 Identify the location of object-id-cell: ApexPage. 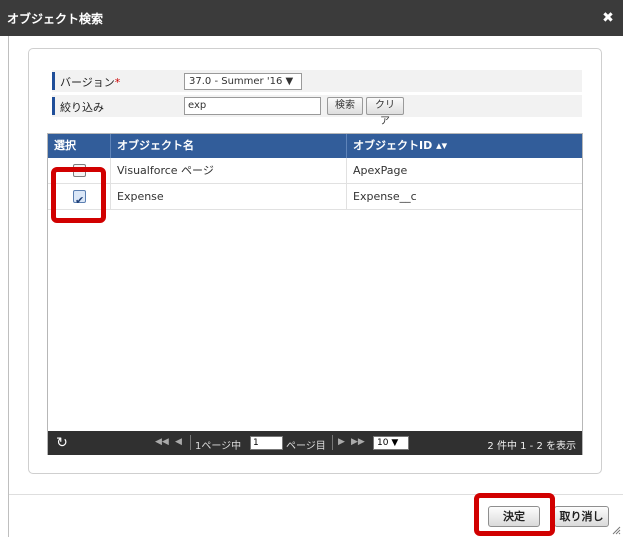
(380, 170).